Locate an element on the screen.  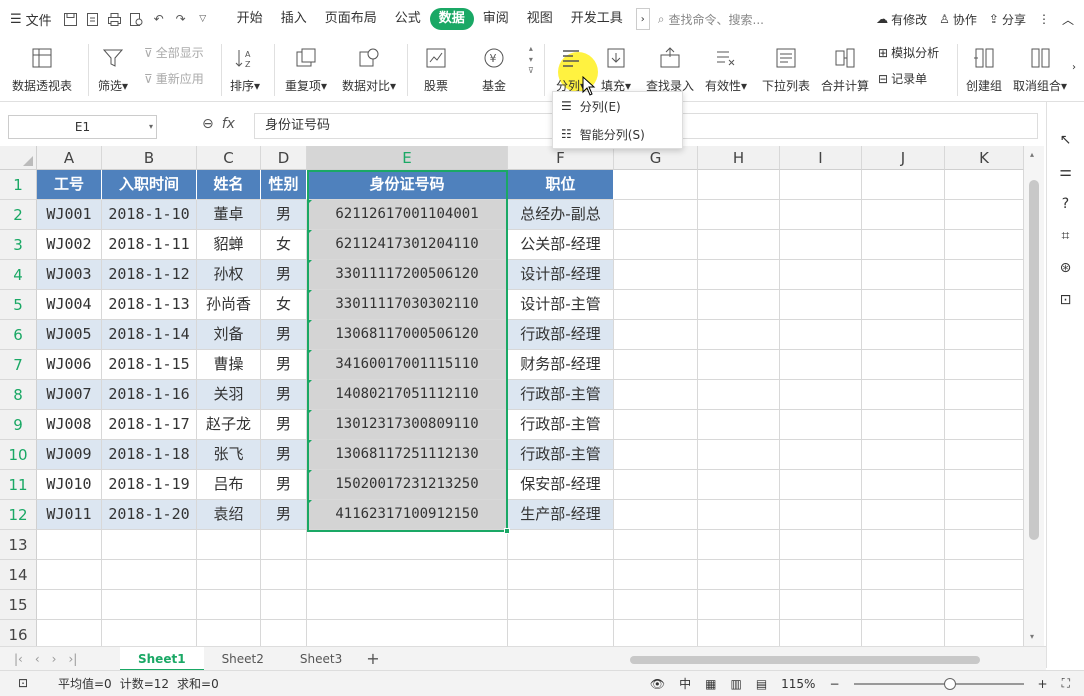
customize-quick-access-icon: ▽ is located at coordinates (203, 19).